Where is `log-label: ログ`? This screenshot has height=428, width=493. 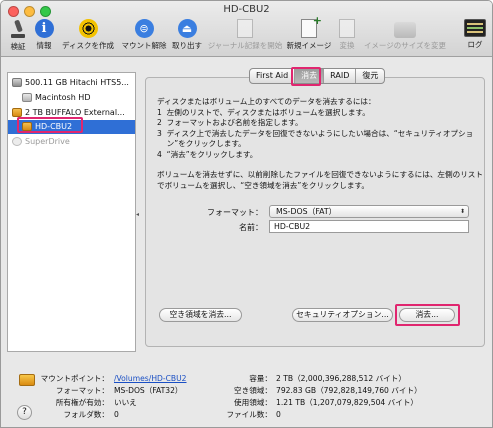
log-label: ログ is located at coordinates (475, 44).